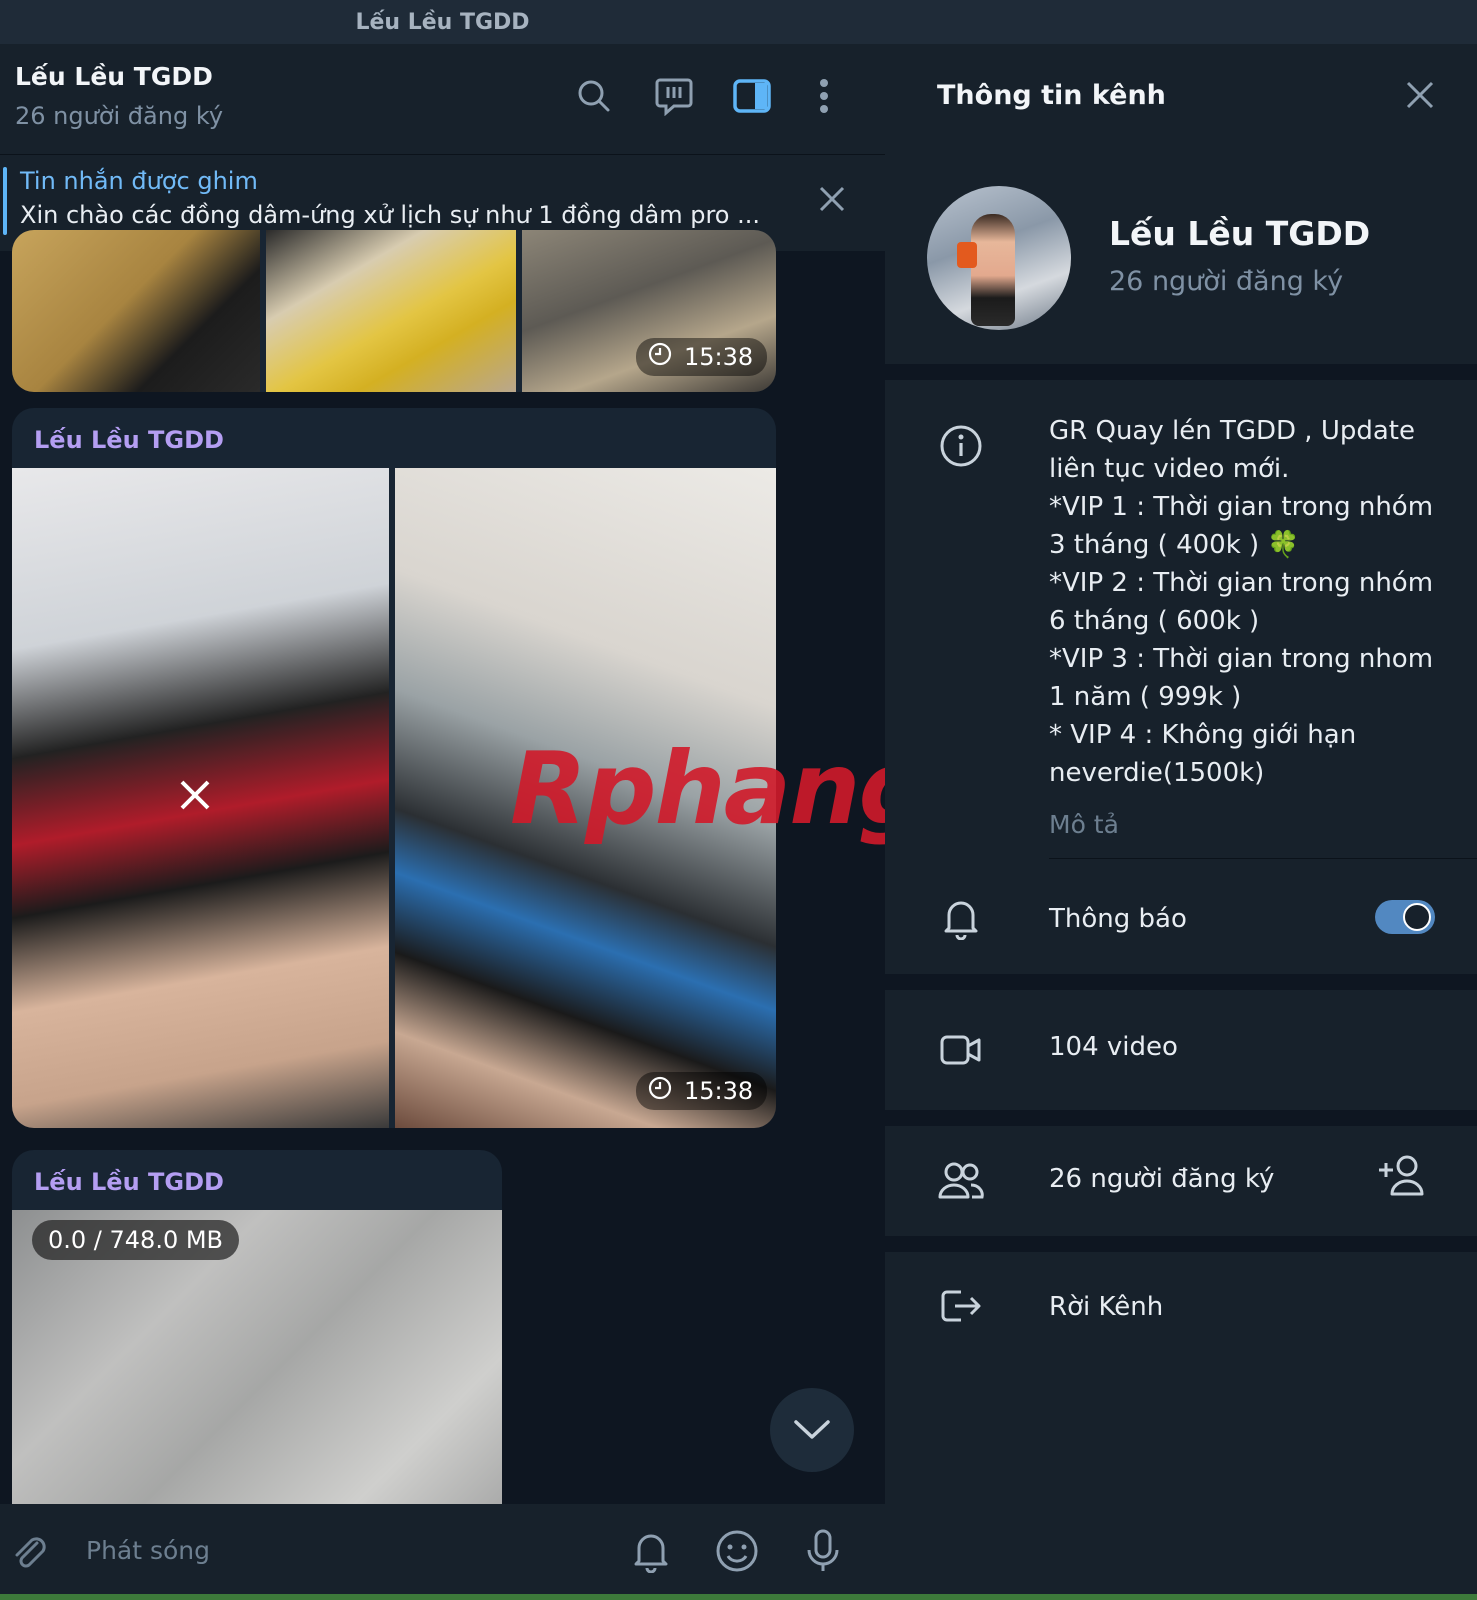 Image resolution: width=1477 pixels, height=1600 pixels. What do you see at coordinates (594, 96) in the screenshot?
I see `search-icon` at bounding box center [594, 96].